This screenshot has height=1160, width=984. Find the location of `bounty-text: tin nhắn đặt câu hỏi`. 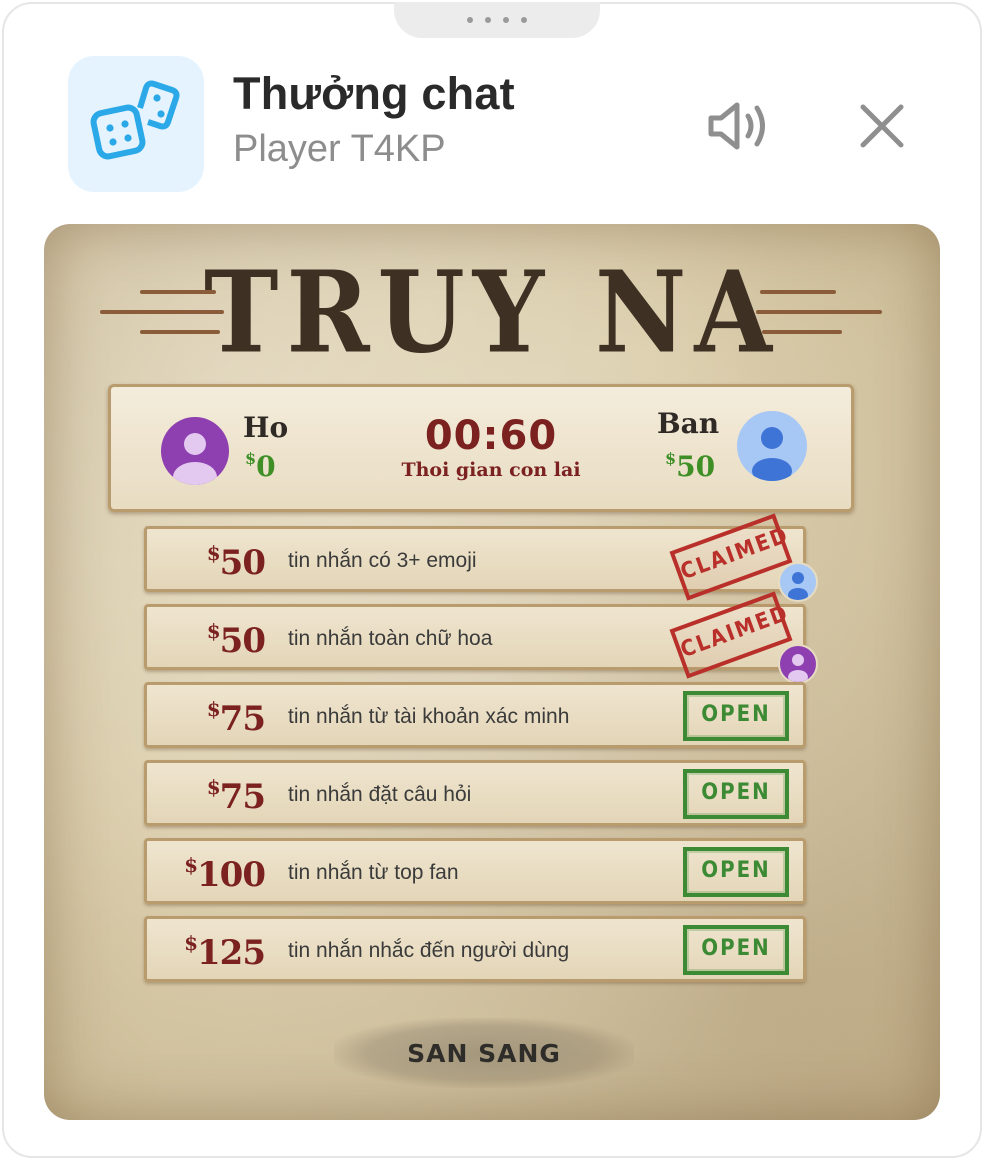

bounty-text: tin nhắn đặt câu hỏi is located at coordinates (380, 794).